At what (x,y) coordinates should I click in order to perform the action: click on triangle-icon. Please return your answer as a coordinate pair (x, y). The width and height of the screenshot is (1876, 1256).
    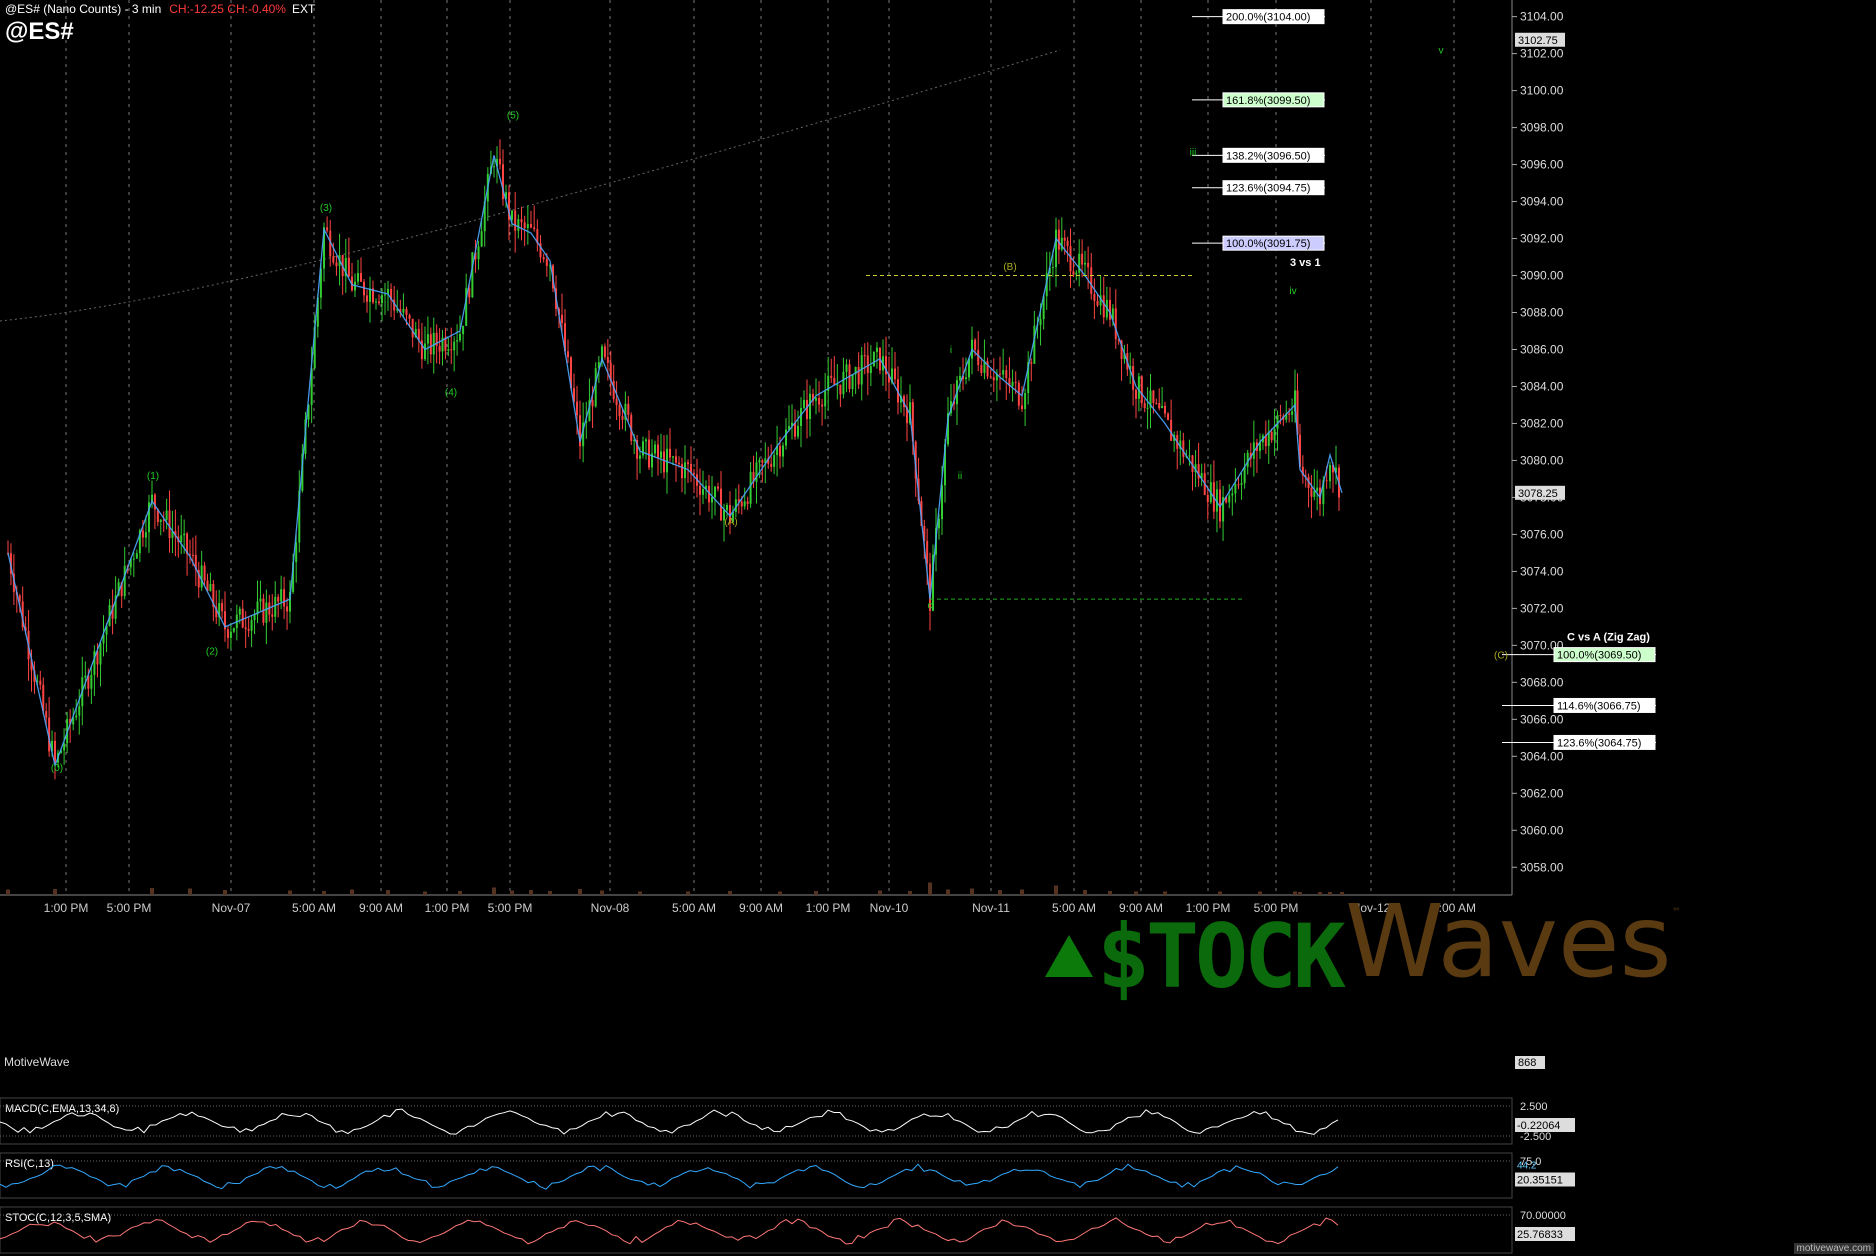
    Looking at the image, I should click on (1069, 956).